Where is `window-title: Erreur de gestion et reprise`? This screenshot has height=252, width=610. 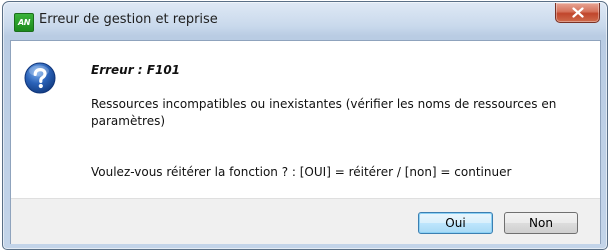
window-title: Erreur de gestion et reprise is located at coordinates (128, 19).